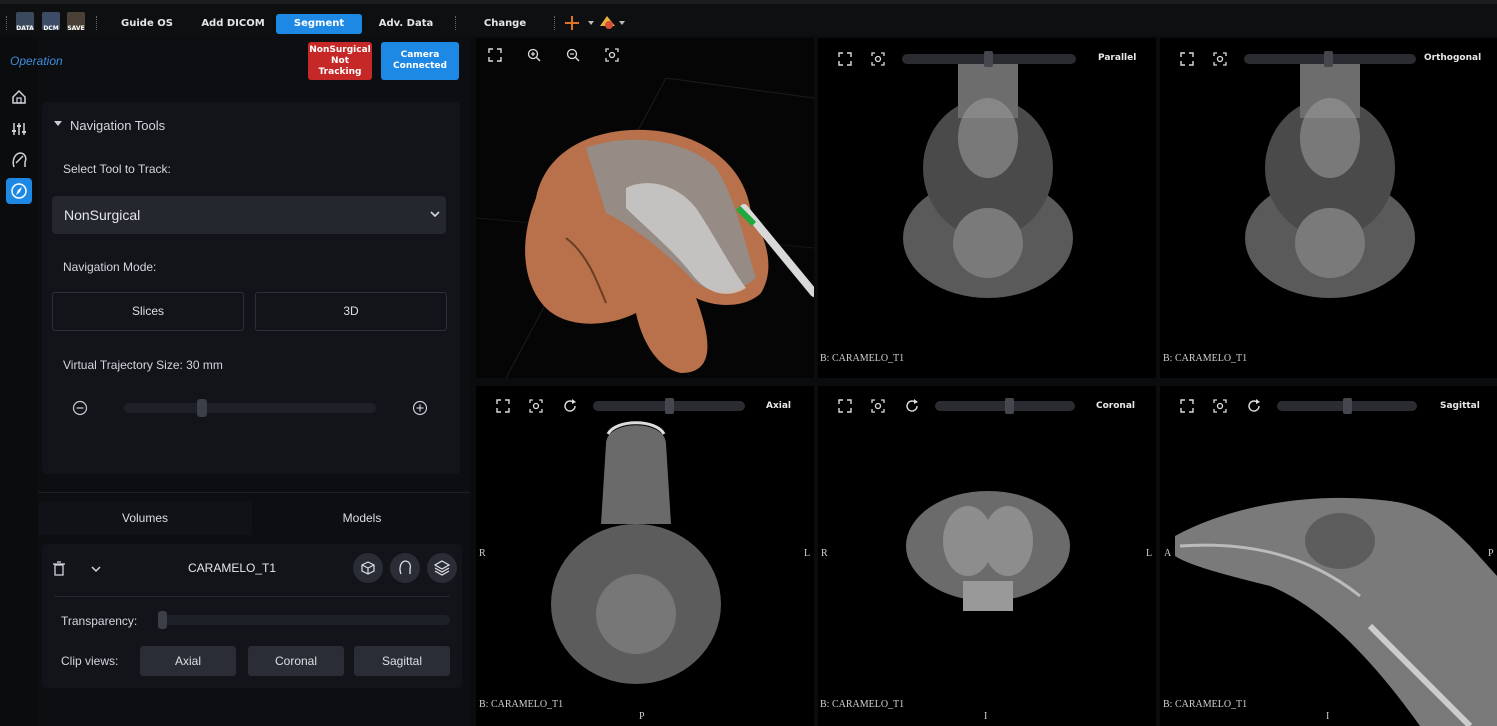 The height and width of the screenshot is (726, 1497). Describe the element at coordinates (36, 61) in the screenshot. I see `operation-label: Operation` at that location.